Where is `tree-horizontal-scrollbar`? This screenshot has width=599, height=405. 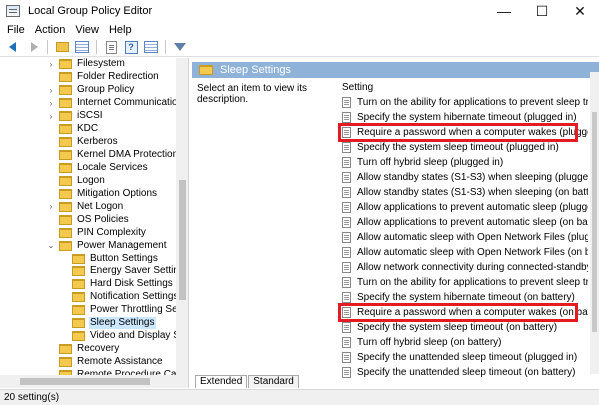 tree-horizontal-scrollbar is located at coordinates (88, 381).